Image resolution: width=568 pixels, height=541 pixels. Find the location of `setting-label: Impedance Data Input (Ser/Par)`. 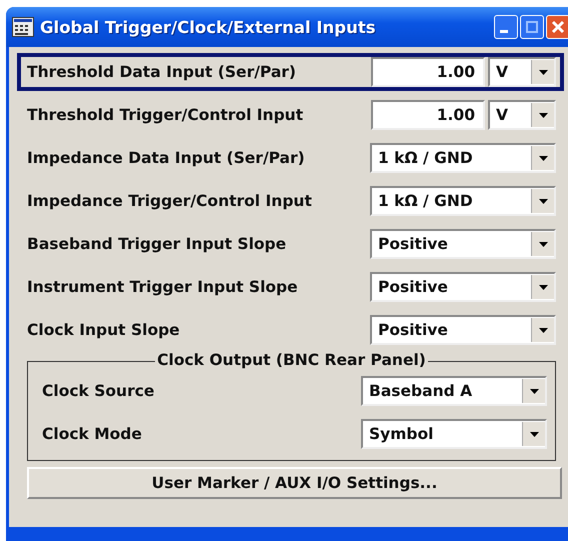

setting-label: Impedance Data Input (Ser/Par) is located at coordinates (166, 158).